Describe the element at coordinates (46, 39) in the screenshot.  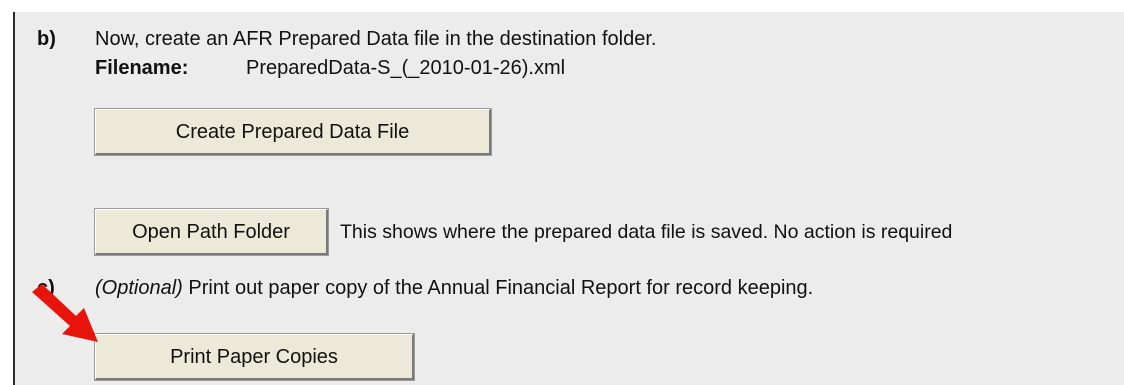
I see `step-b-label: b)` at that location.